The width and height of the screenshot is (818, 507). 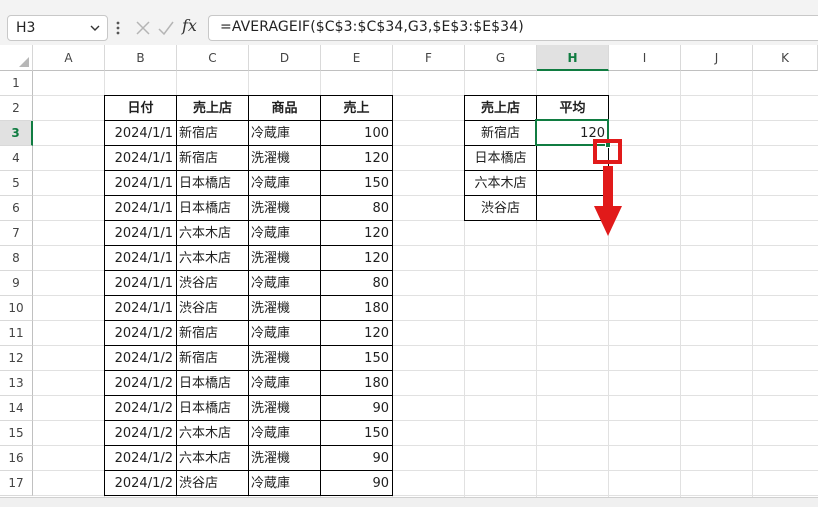 What do you see at coordinates (16, 283) in the screenshot?
I see `row-header-9: 9` at bounding box center [16, 283].